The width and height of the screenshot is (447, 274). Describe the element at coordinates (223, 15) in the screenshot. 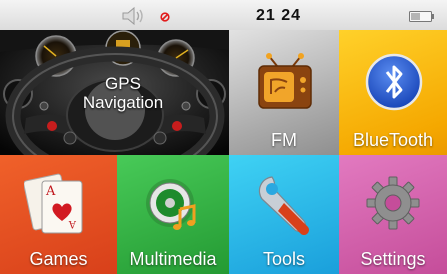

I see `status-bar: 21 24` at that location.